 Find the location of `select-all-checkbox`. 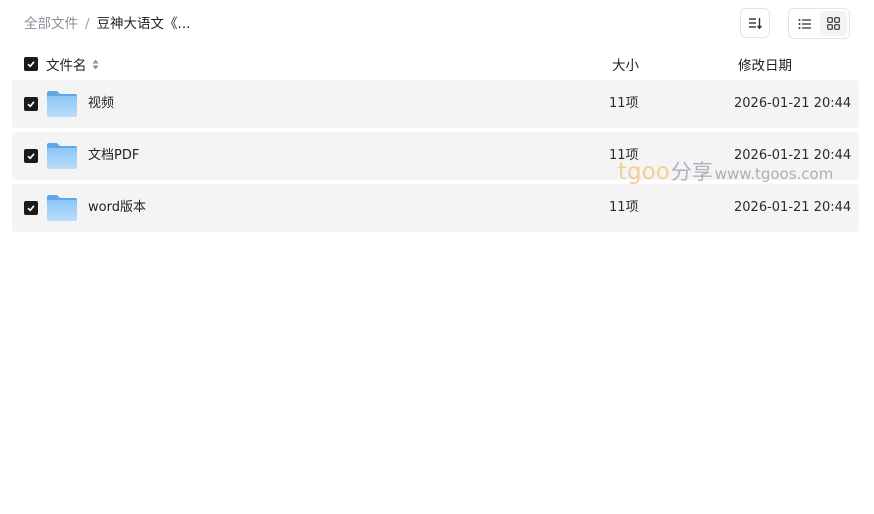

select-all-checkbox is located at coordinates (31, 64).